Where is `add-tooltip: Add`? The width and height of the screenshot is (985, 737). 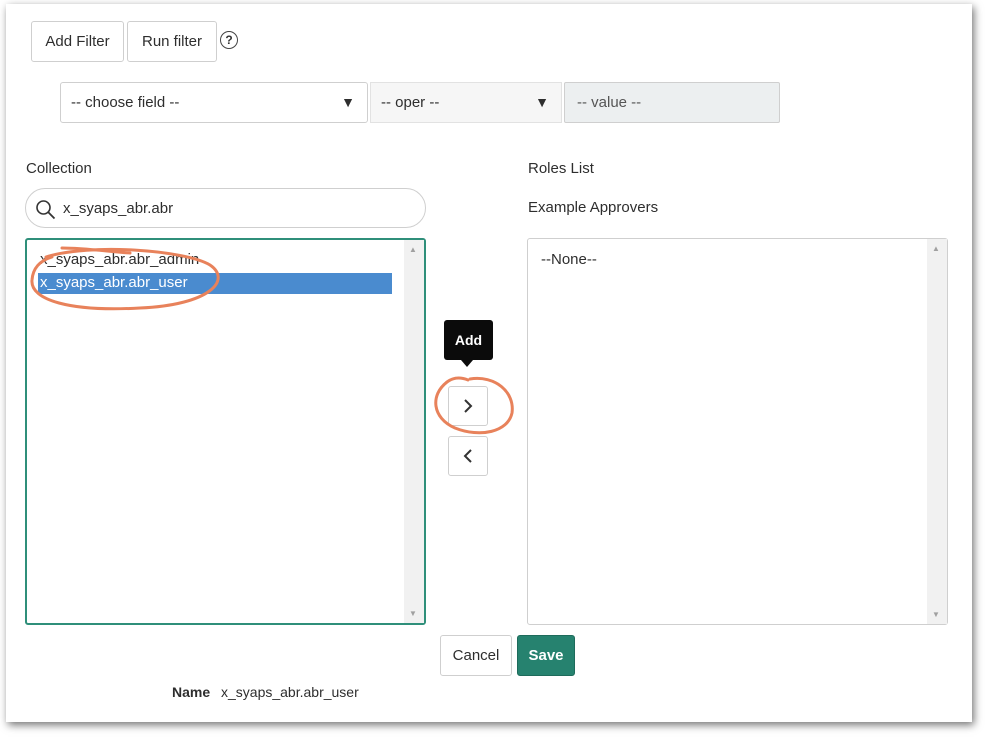 add-tooltip: Add is located at coordinates (468, 340).